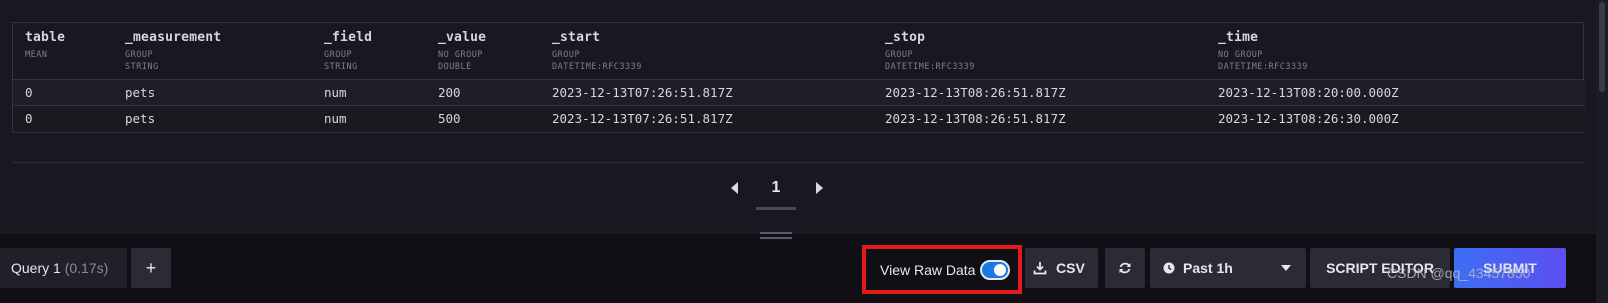  I want to click on add-query-button: +, so click(151, 268).